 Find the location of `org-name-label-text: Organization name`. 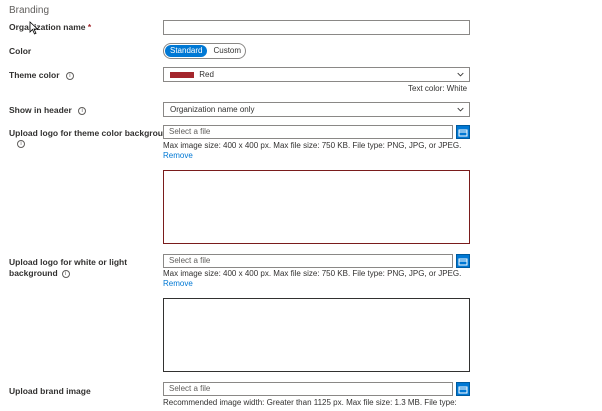

org-name-label-text: Organization name is located at coordinates (47, 27).